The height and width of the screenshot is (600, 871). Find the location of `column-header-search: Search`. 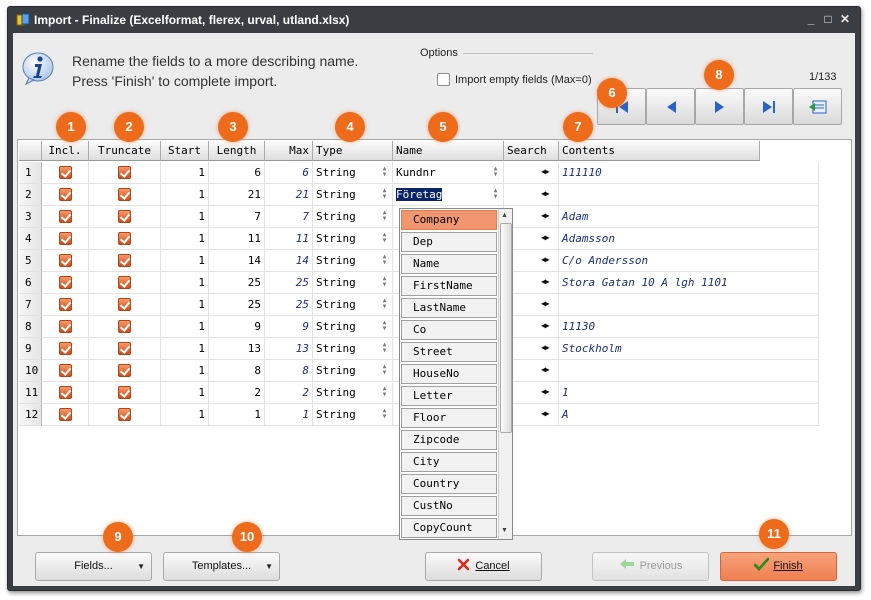

column-header-search: Search is located at coordinates (531, 151).